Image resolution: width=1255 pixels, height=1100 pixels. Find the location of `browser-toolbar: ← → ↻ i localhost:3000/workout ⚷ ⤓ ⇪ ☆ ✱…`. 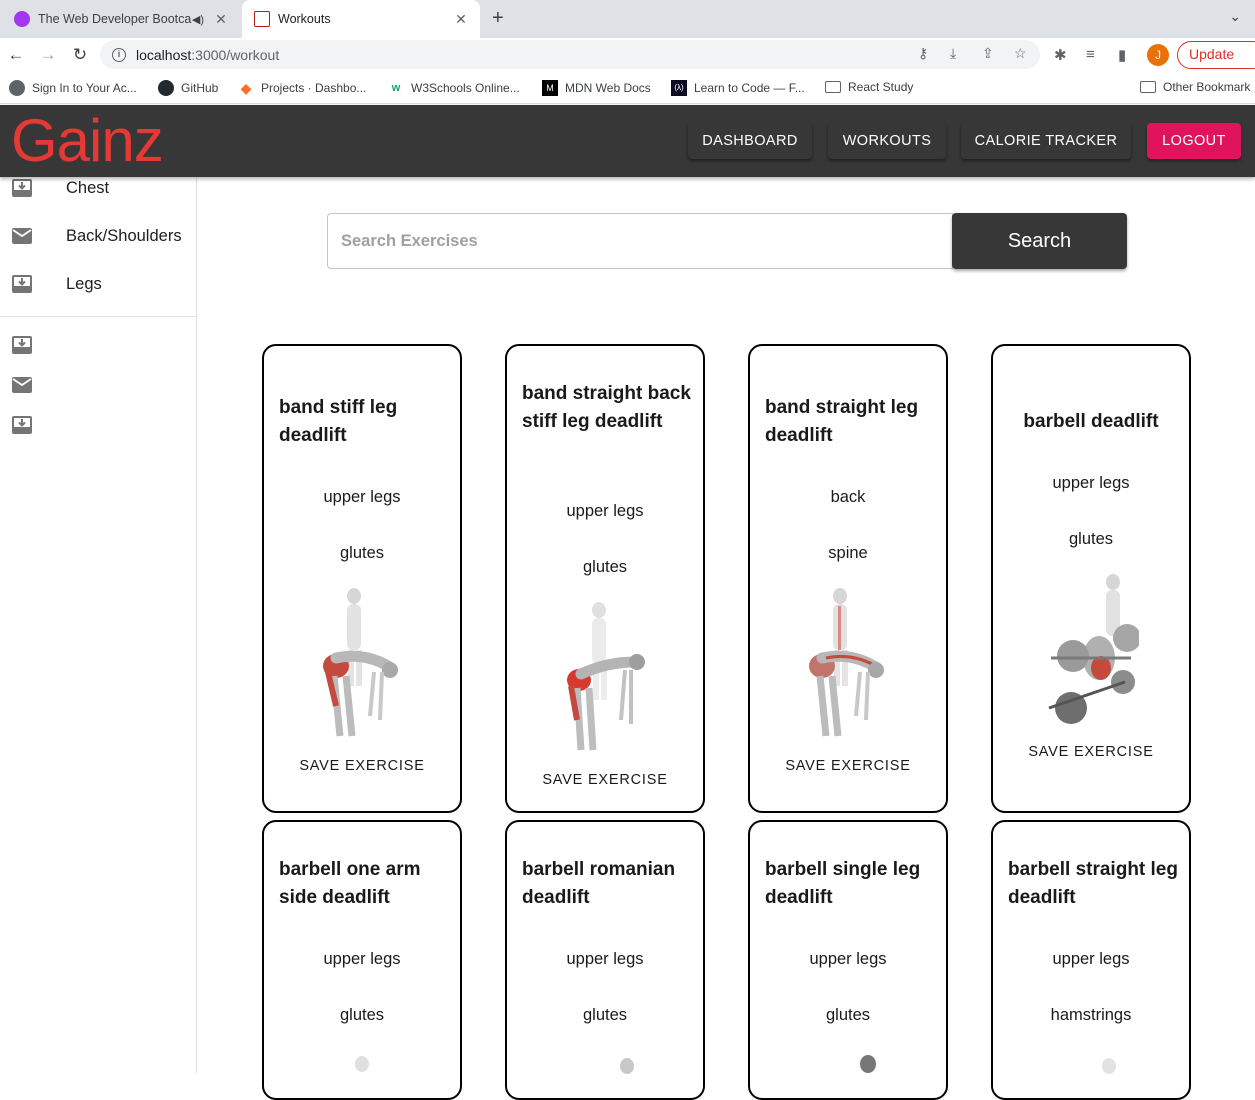

browser-toolbar: ← → ↻ i localhost:3000/workout ⚷ ⤓ ⇪ ☆ ✱… is located at coordinates (627, 55).